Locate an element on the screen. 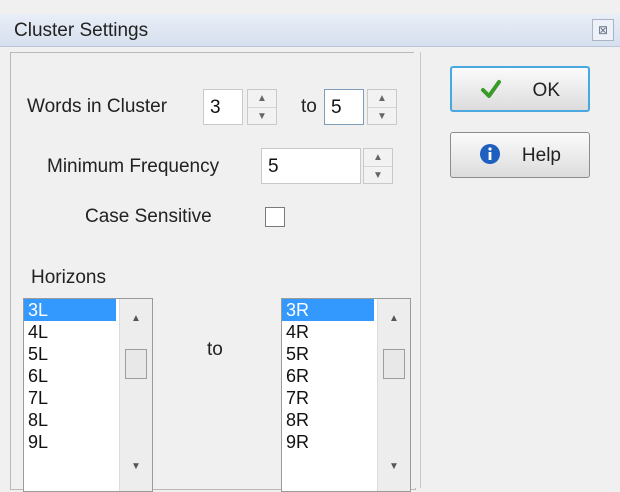  list-item: 6R is located at coordinates (328, 376).